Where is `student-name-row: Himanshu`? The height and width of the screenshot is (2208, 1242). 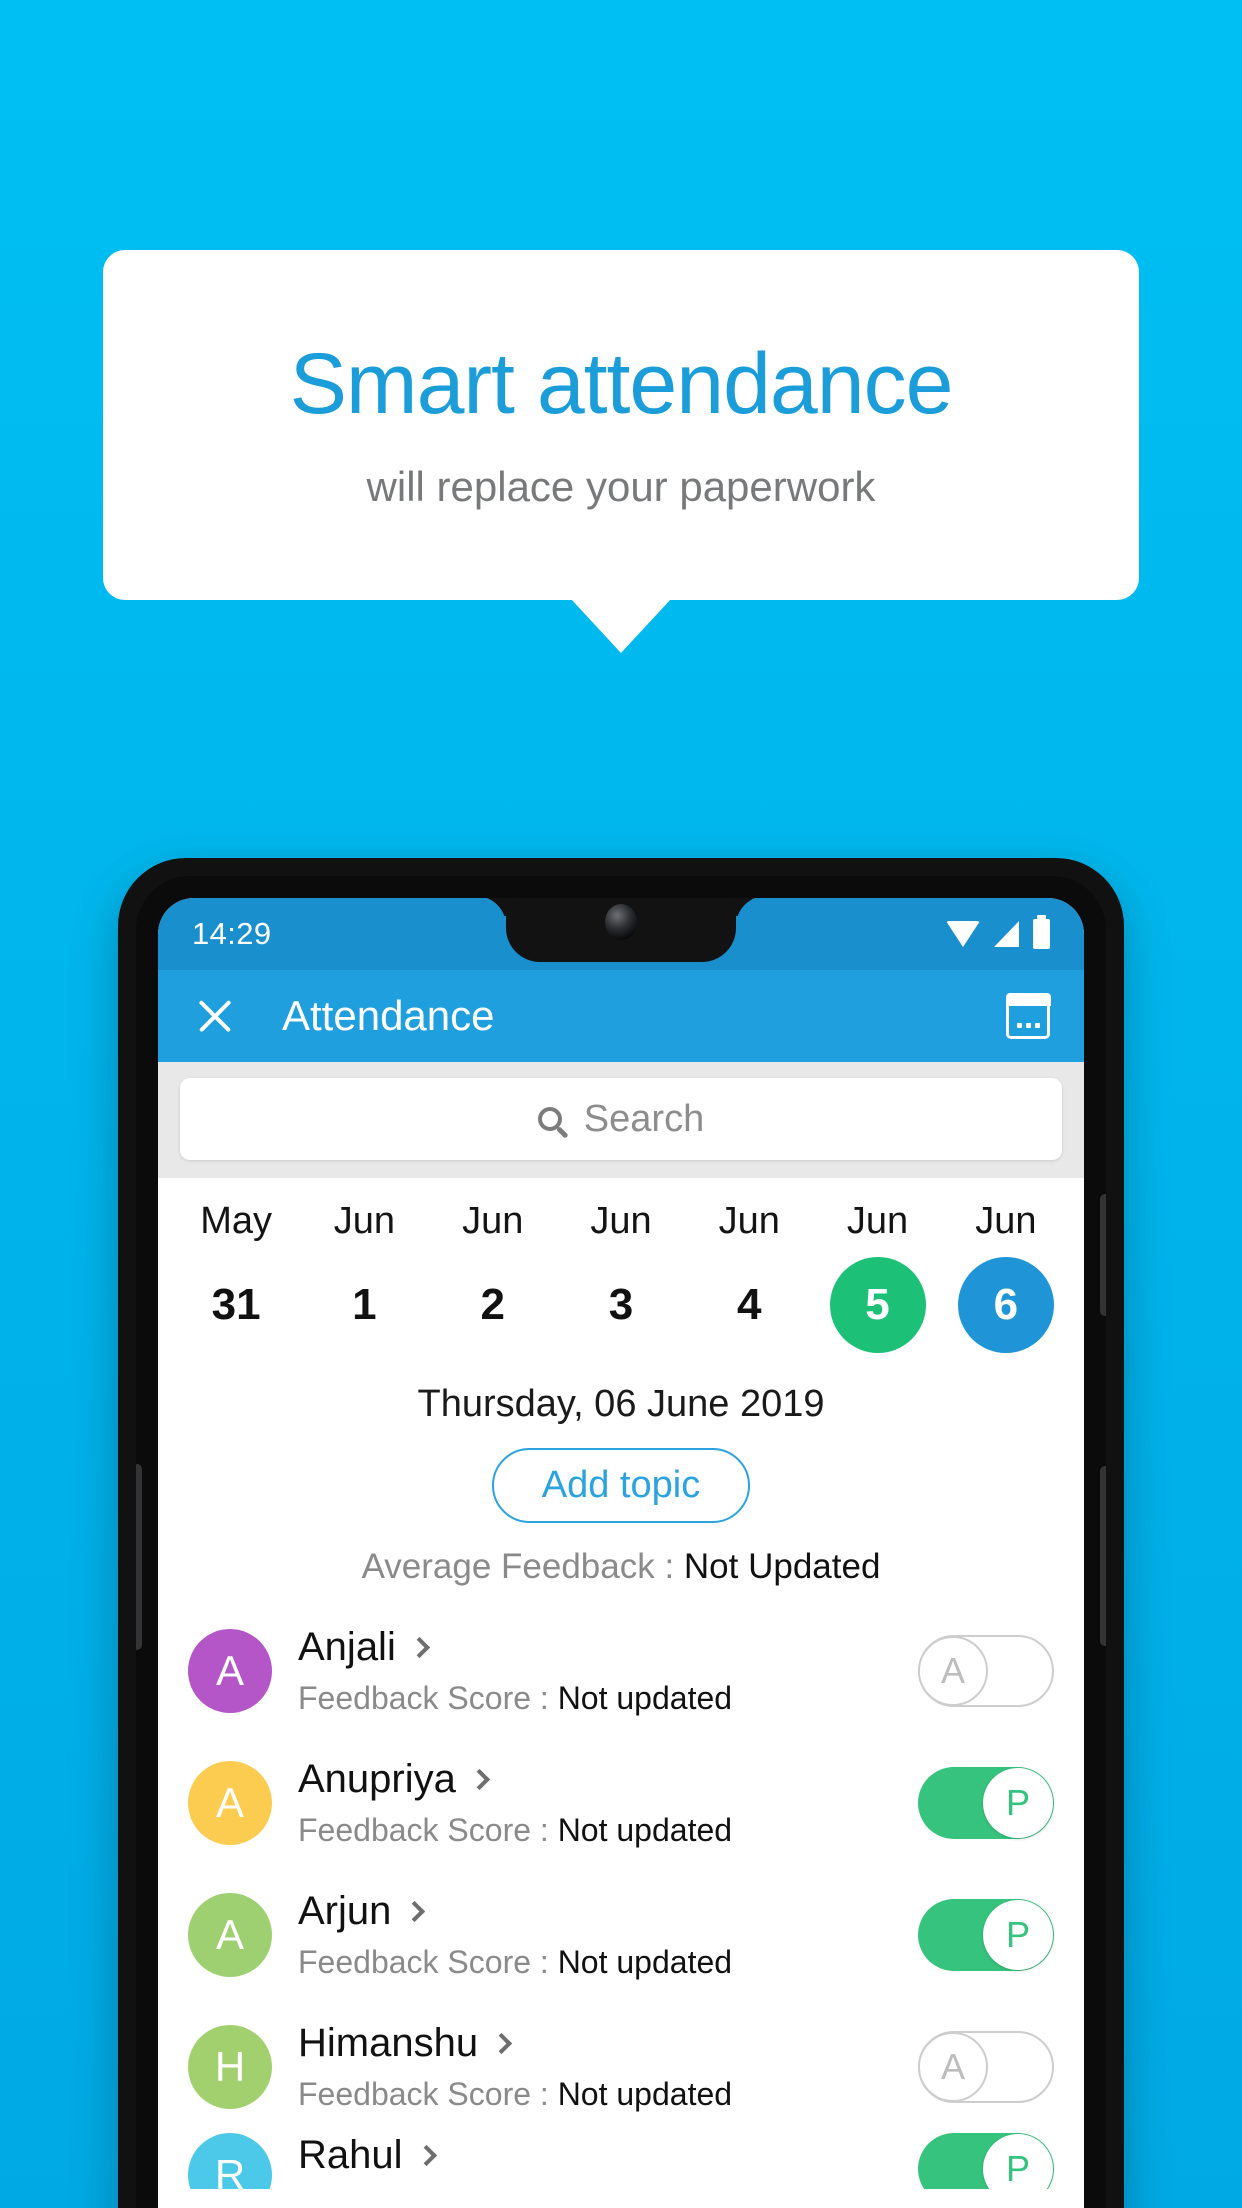 student-name-row: Himanshu is located at coordinates (595, 2043).